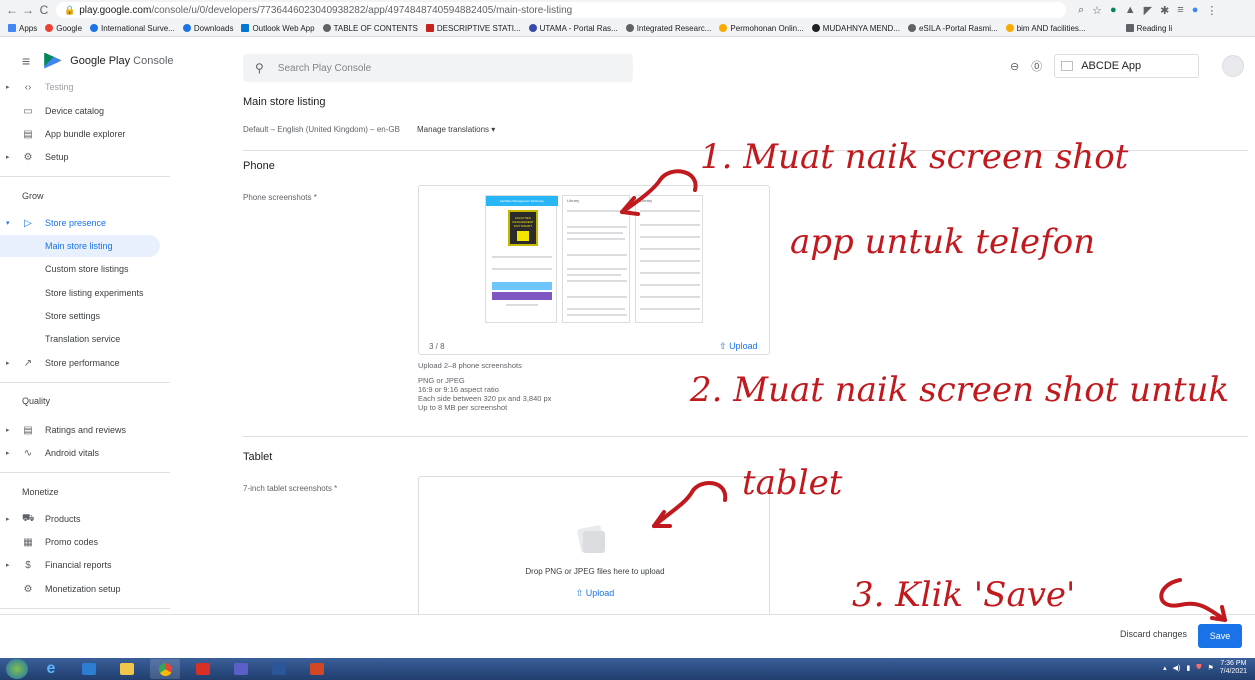  I want to click on sidebar-item-app-bundle-explorer: ▤ App bundle explorer, so click(80, 134).